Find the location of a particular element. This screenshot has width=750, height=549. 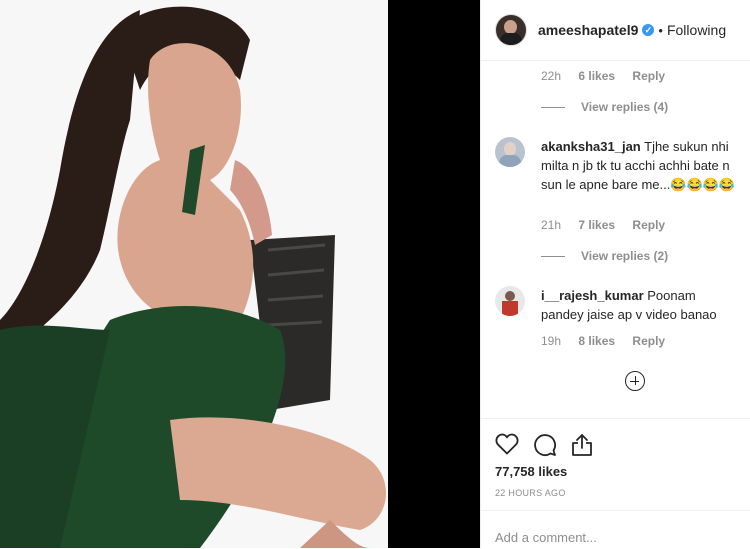

comment-likes: 7 likes is located at coordinates (596, 225).